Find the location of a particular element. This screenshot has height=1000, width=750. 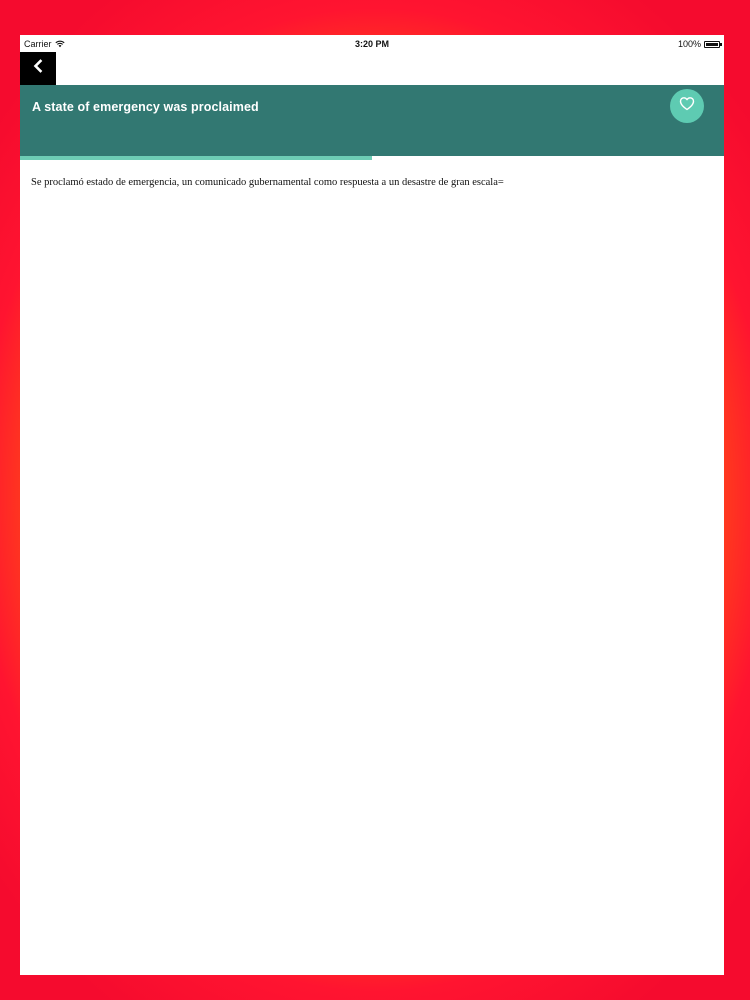

progress-bar is located at coordinates (372, 158).